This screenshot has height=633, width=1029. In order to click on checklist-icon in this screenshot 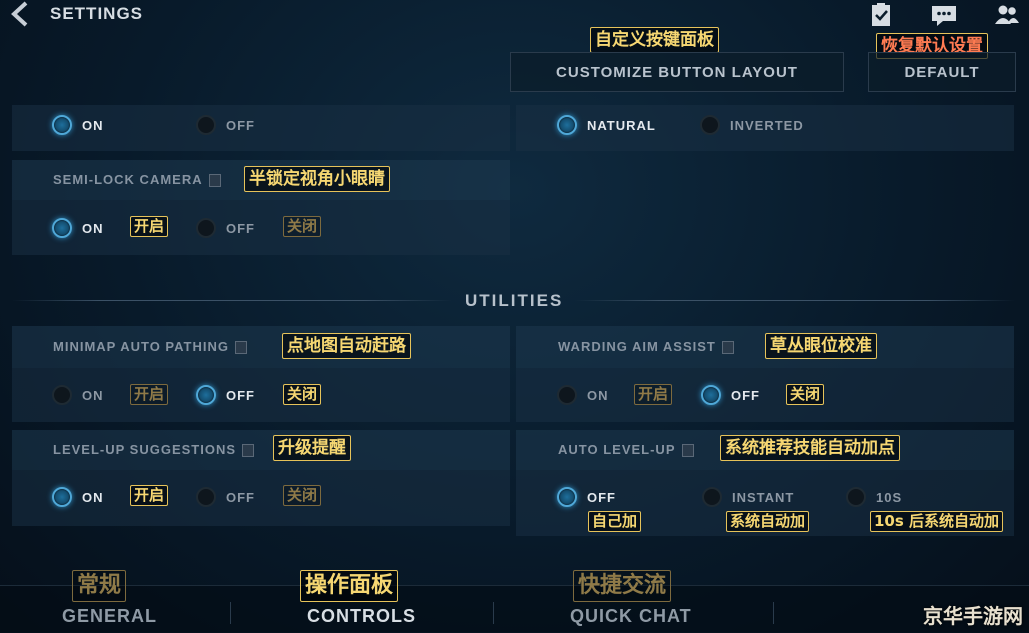, I will do `click(881, 15)`.